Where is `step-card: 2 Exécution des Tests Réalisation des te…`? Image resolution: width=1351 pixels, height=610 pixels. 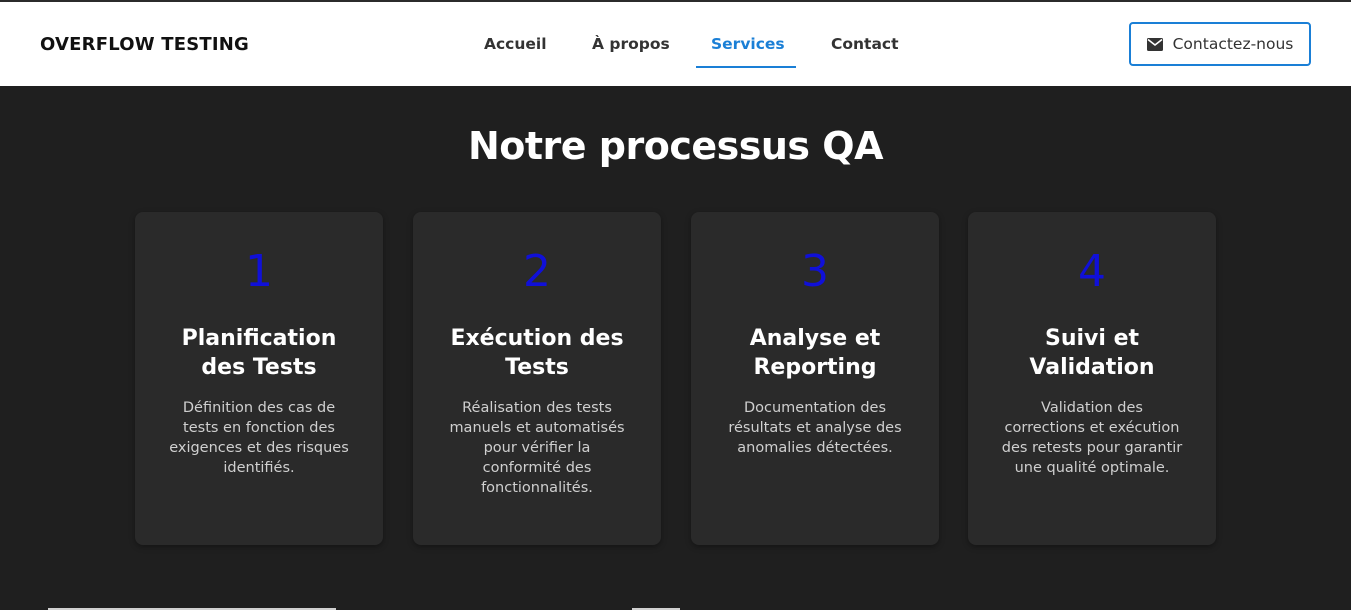 step-card: 2 Exécution des Tests Réalisation des te… is located at coordinates (537, 378).